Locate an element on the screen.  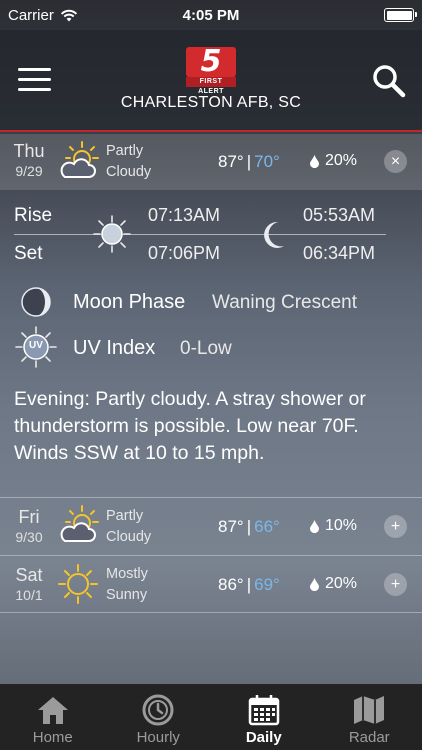
temperatures: 86° | 69° is located at coordinates (249, 585).